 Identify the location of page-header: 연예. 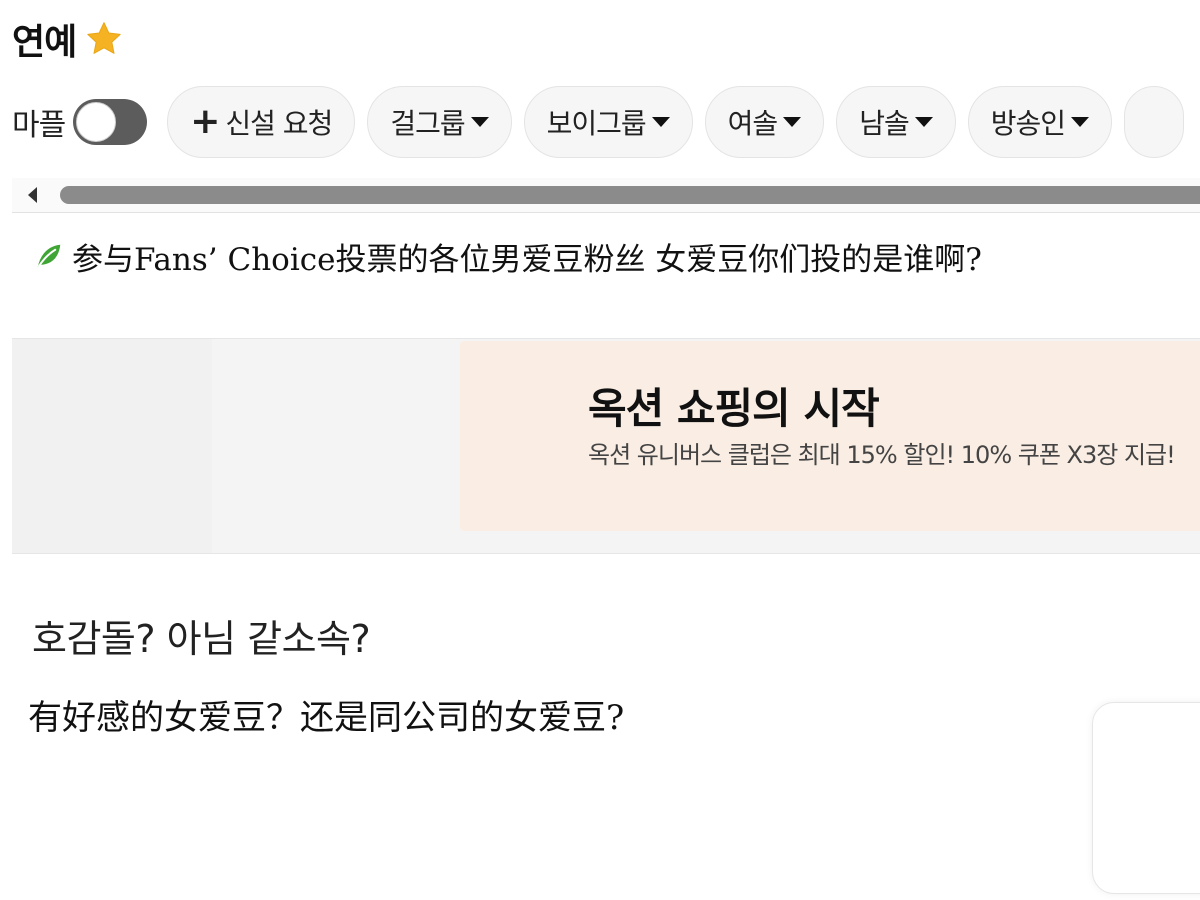
(68, 39).